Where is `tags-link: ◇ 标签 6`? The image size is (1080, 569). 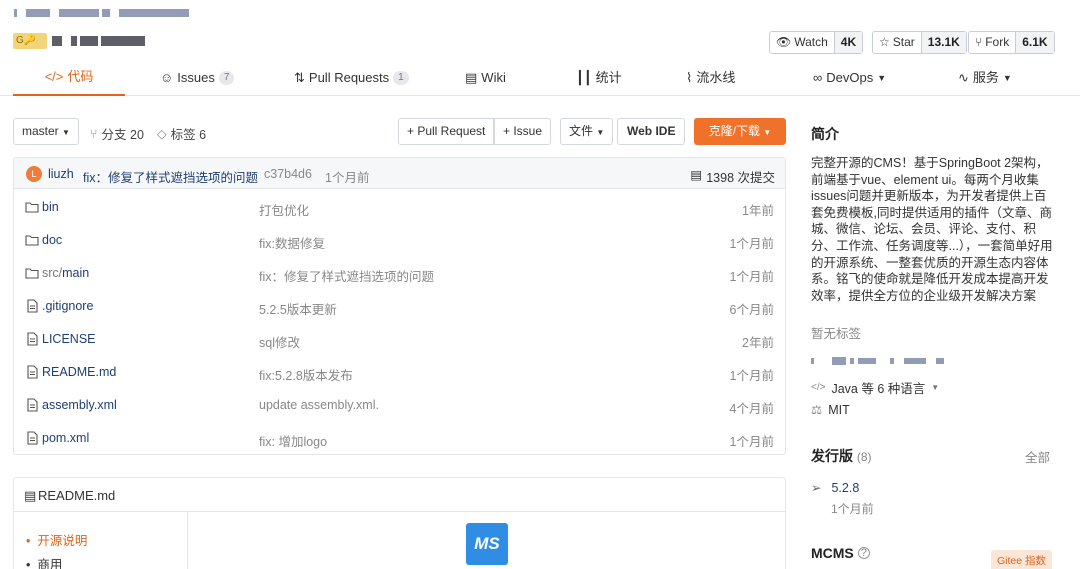 tags-link: ◇ 标签 6 is located at coordinates (181, 133).